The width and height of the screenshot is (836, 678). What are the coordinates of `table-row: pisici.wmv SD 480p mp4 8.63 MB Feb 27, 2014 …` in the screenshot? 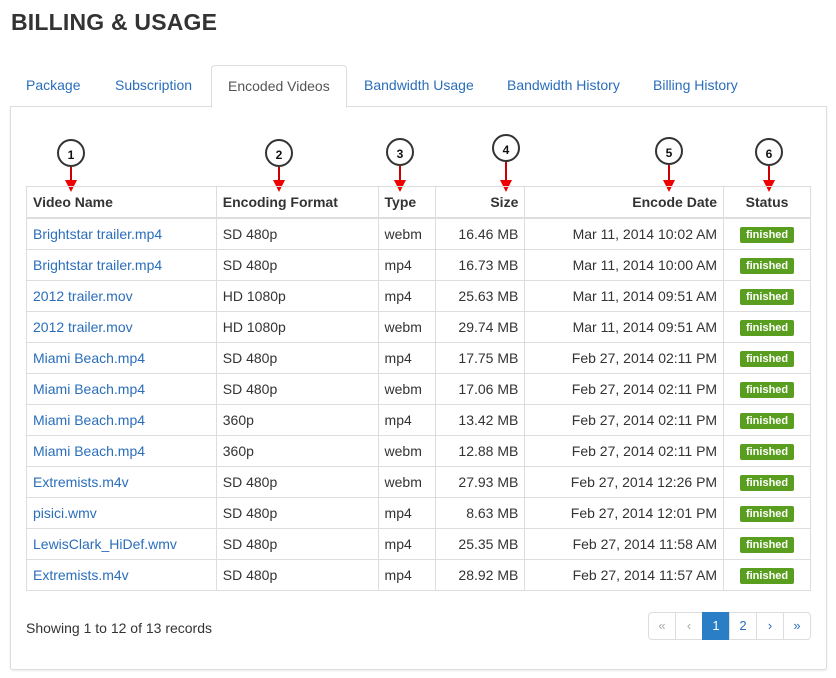 It's located at (418, 513).